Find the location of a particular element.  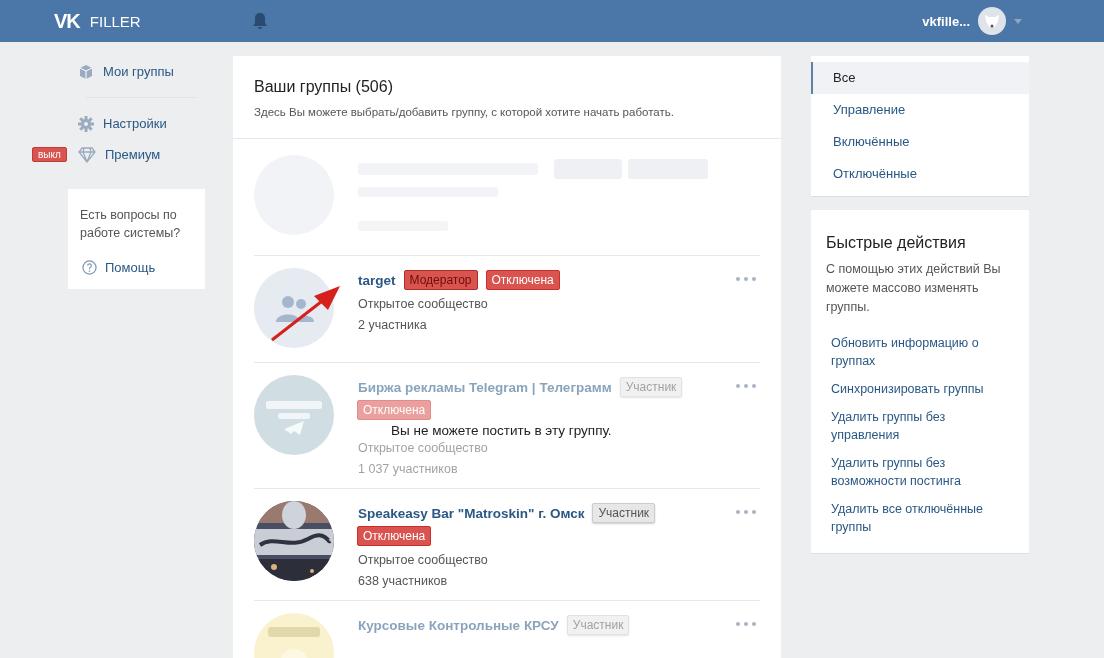

group-name: target is located at coordinates (377, 280).